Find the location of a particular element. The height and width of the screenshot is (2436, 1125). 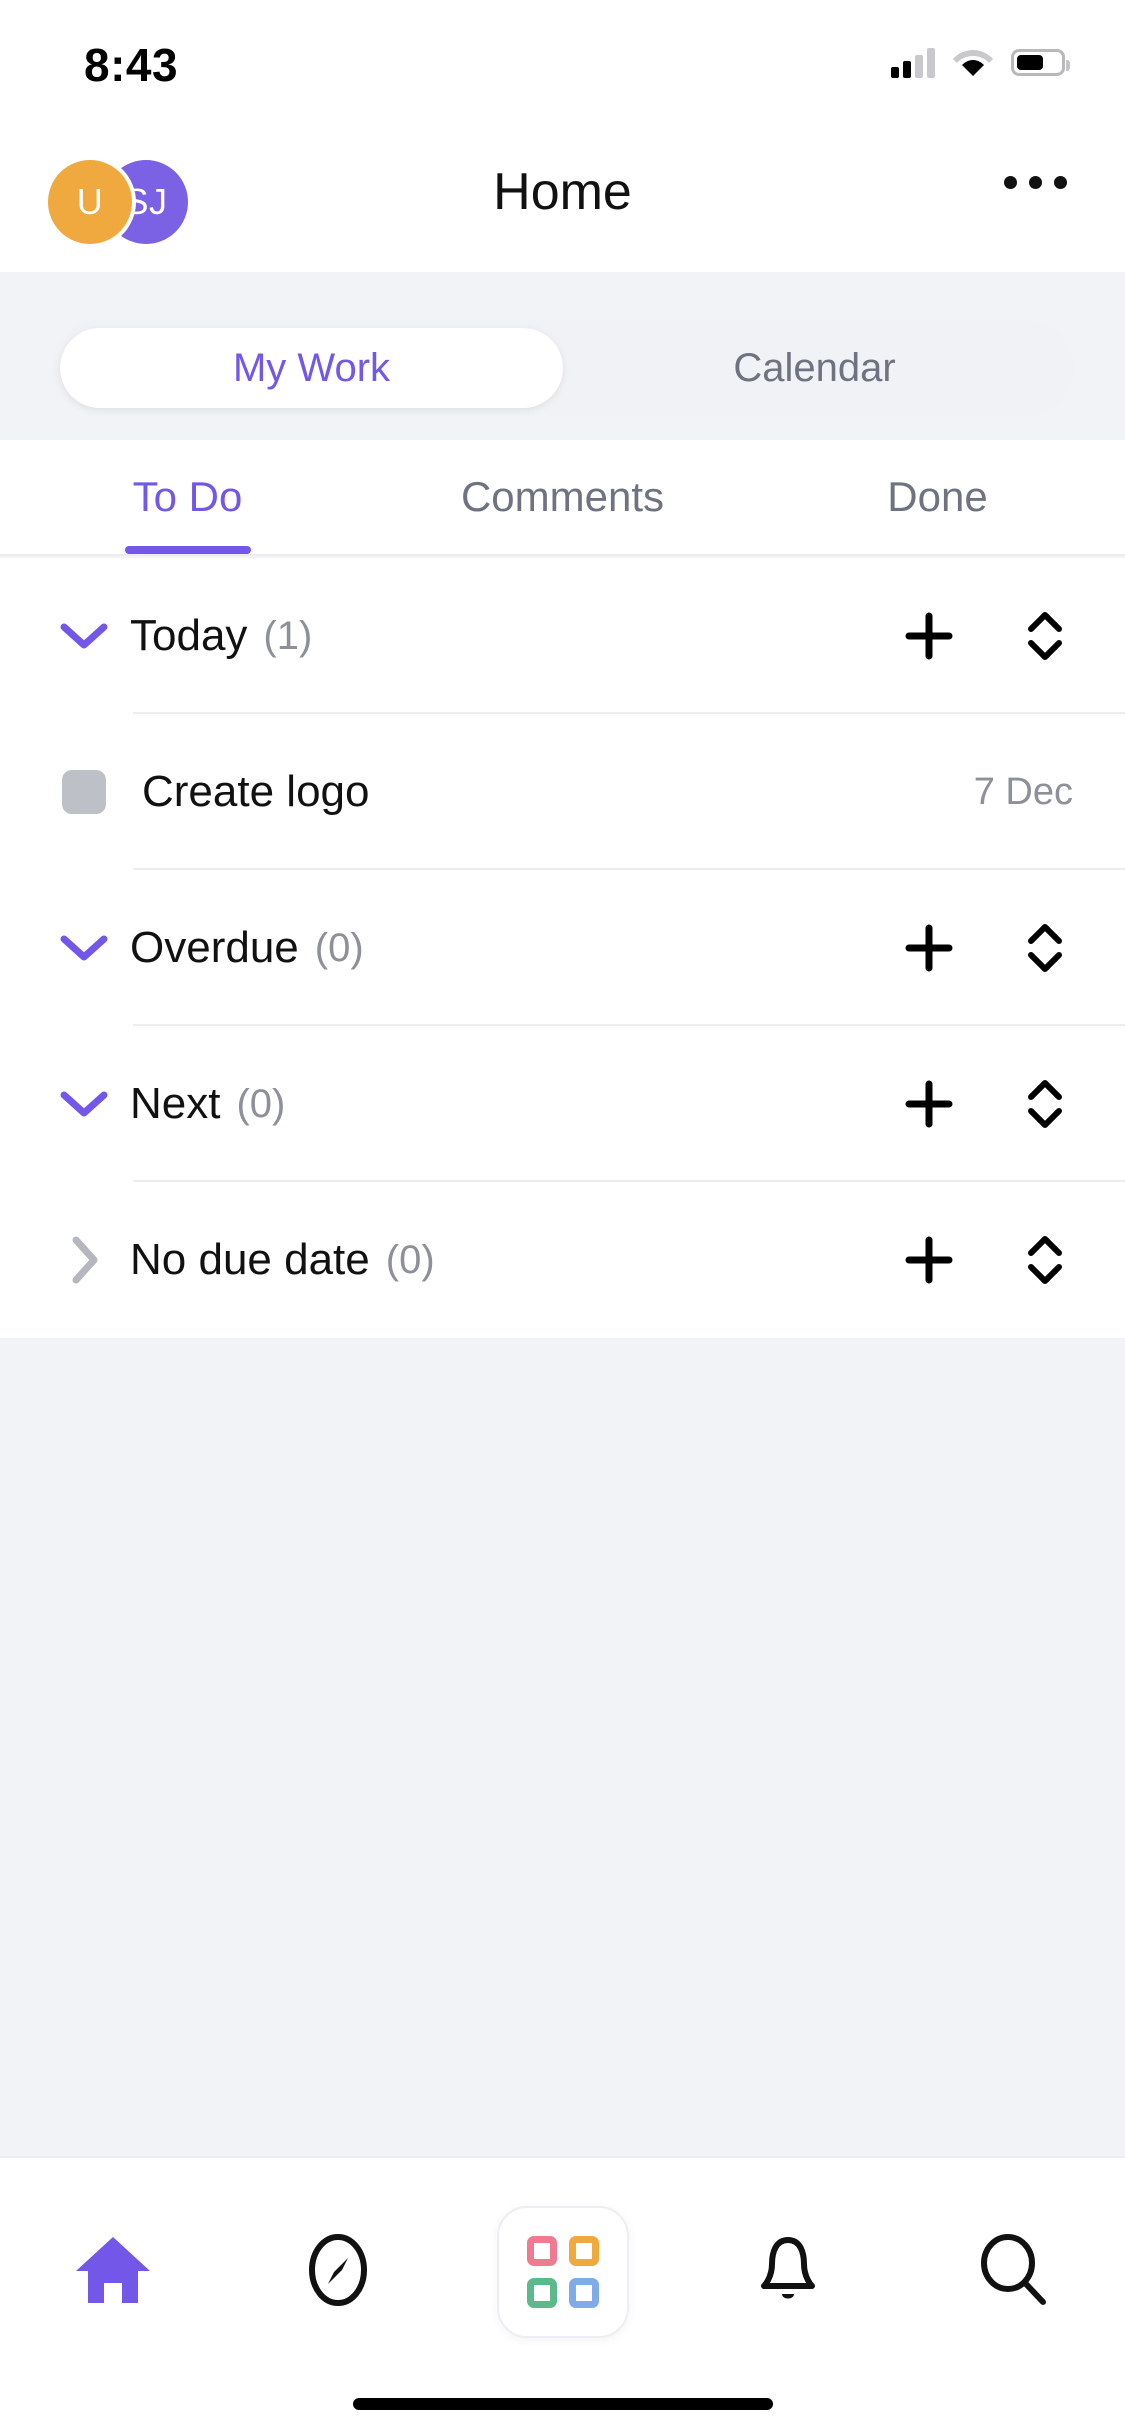

search-icon is located at coordinates (1013, 2272).